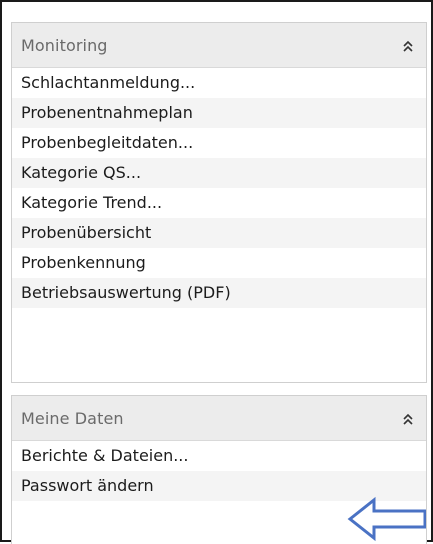 The height and width of the screenshot is (544, 433). I want to click on monitoring-panel-title: Monitoring, so click(64, 45).